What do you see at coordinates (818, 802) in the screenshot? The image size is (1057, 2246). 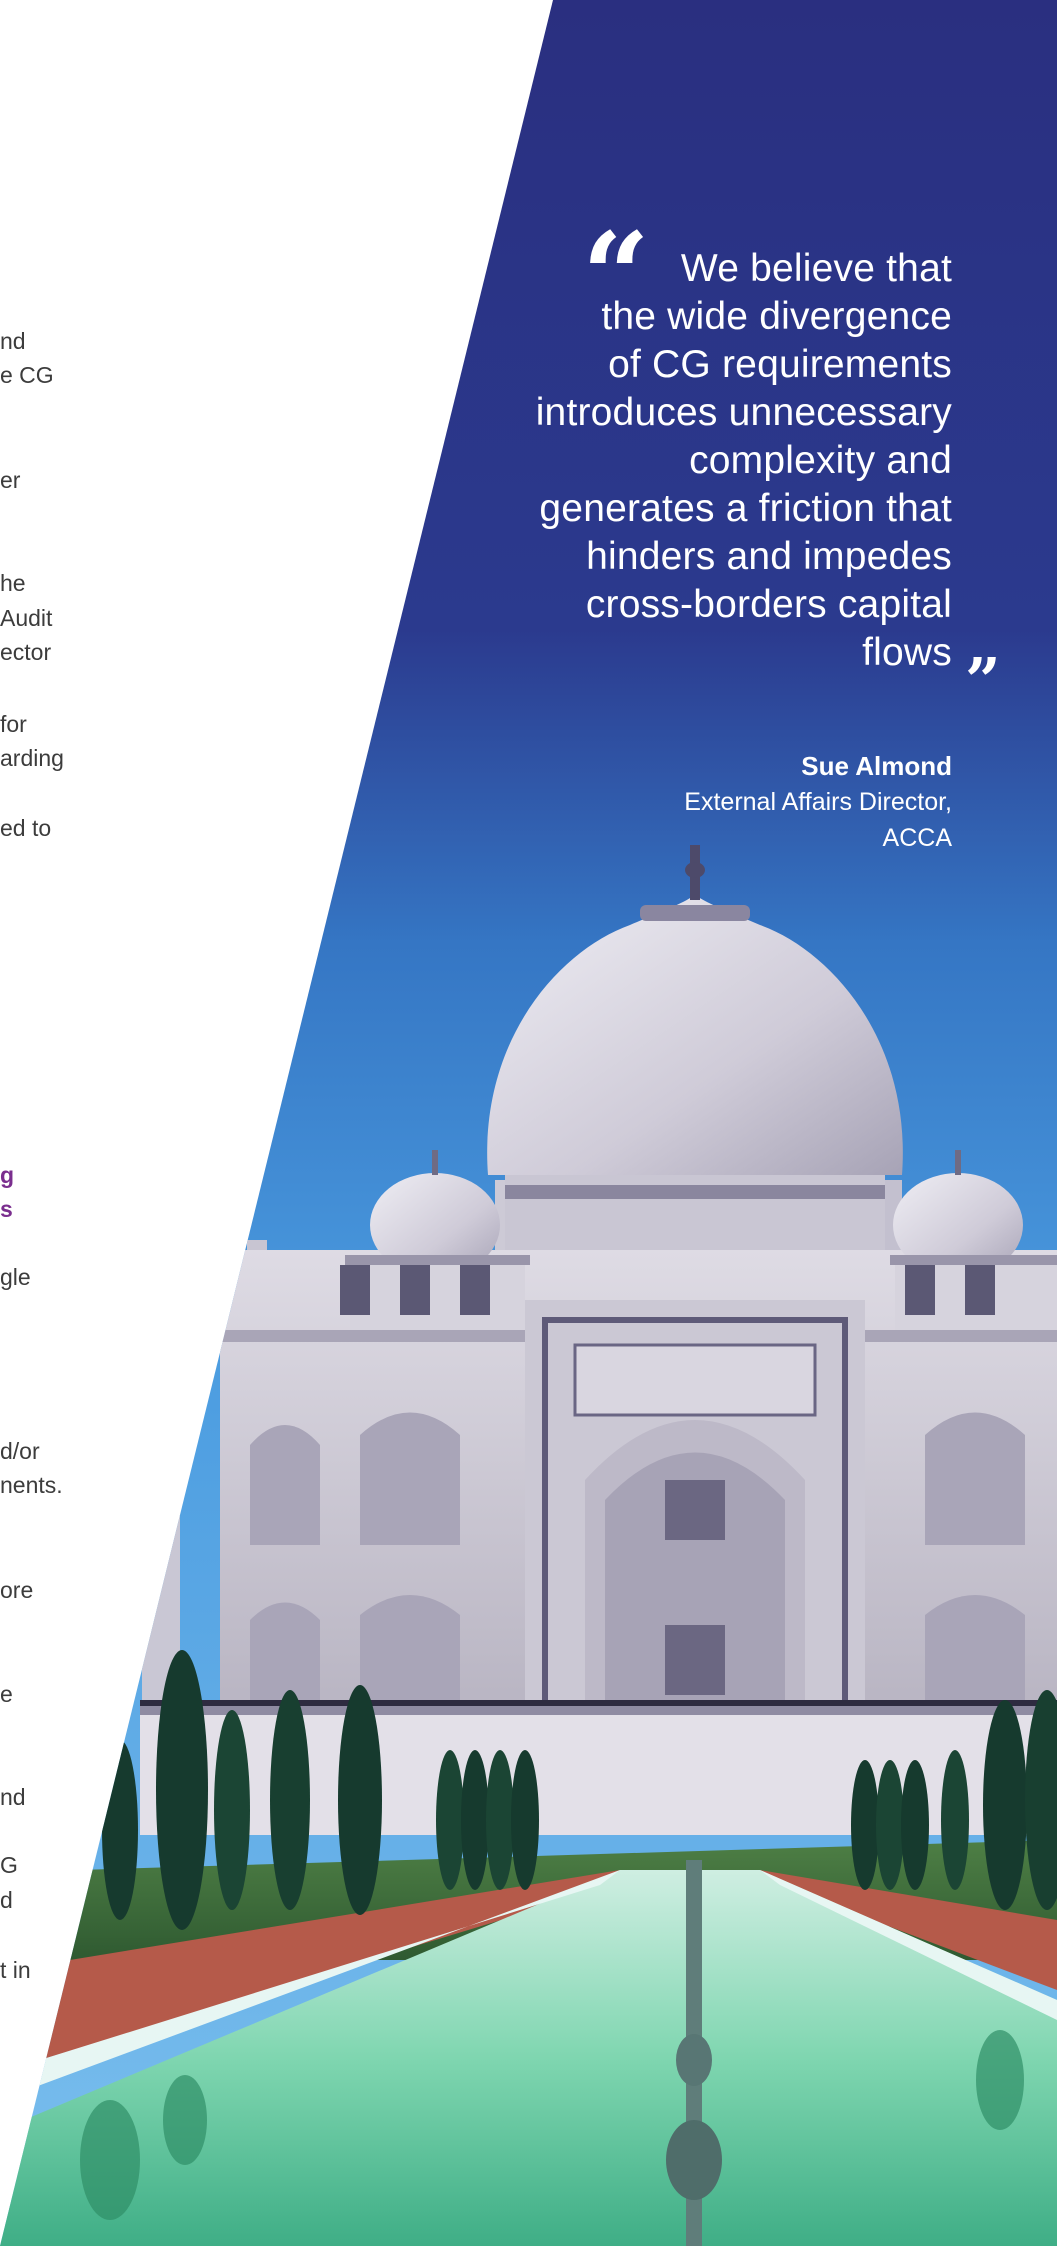 I see `author-role: External Affairs Director,` at bounding box center [818, 802].